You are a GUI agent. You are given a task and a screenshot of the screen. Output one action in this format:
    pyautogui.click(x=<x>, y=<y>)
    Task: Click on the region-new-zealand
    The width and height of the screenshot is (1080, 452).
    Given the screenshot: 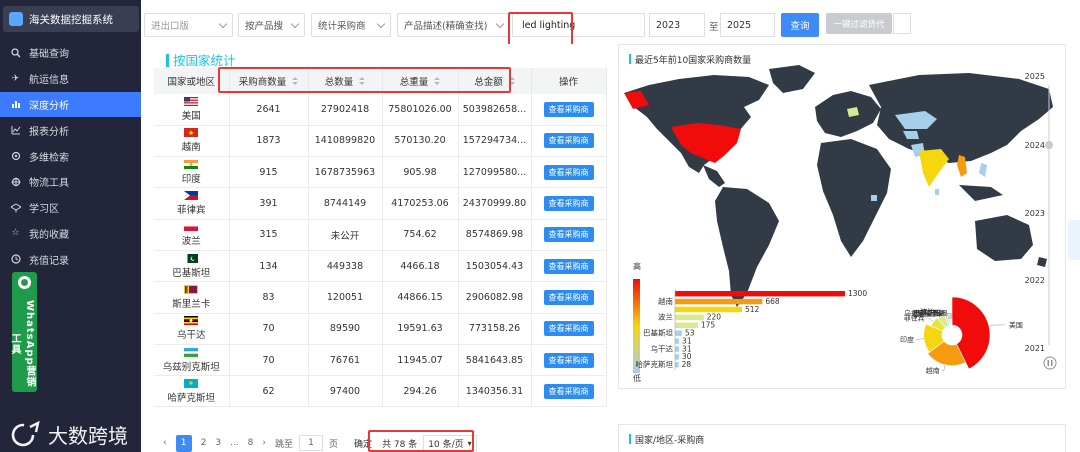 What is the action you would take?
    pyautogui.click(x=1042, y=262)
    